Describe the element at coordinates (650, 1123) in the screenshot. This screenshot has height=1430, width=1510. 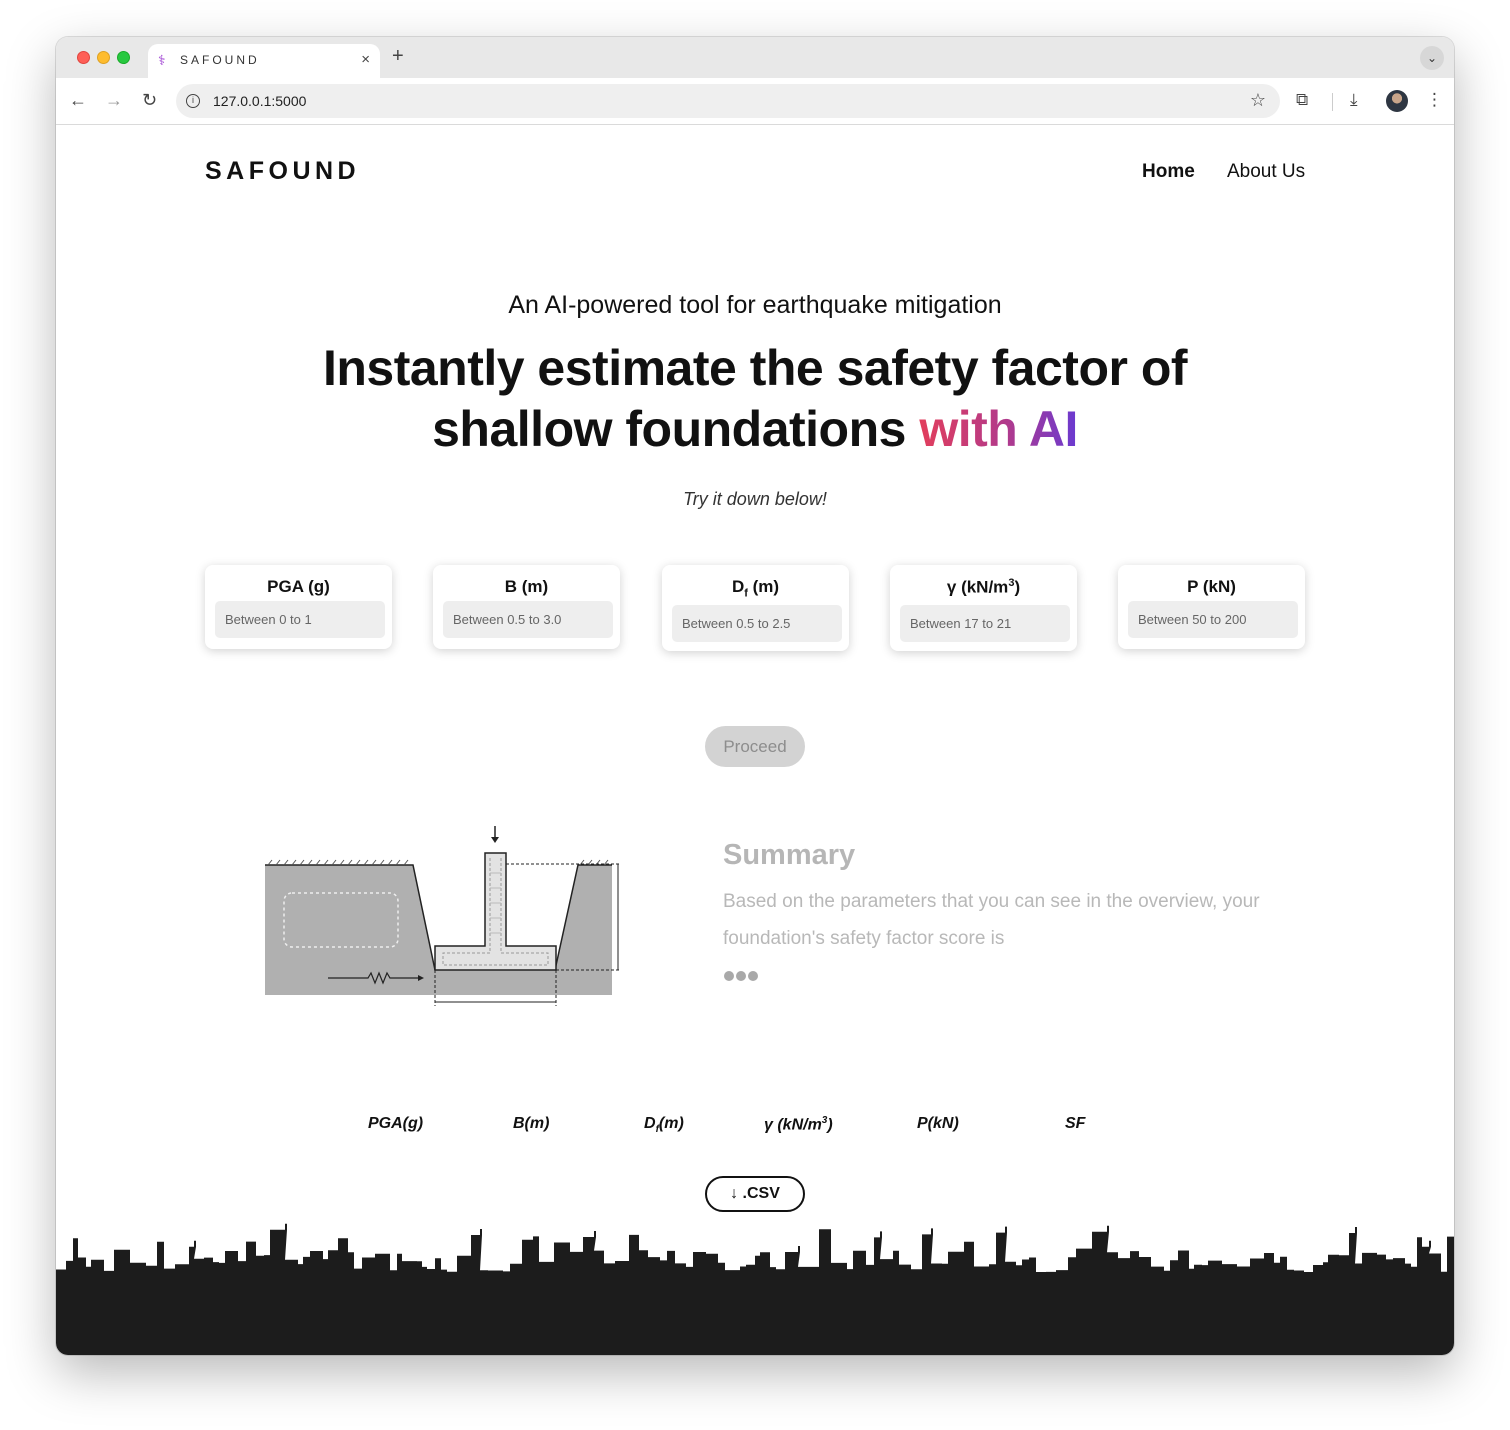
I see `col-head-df-main: D` at that location.